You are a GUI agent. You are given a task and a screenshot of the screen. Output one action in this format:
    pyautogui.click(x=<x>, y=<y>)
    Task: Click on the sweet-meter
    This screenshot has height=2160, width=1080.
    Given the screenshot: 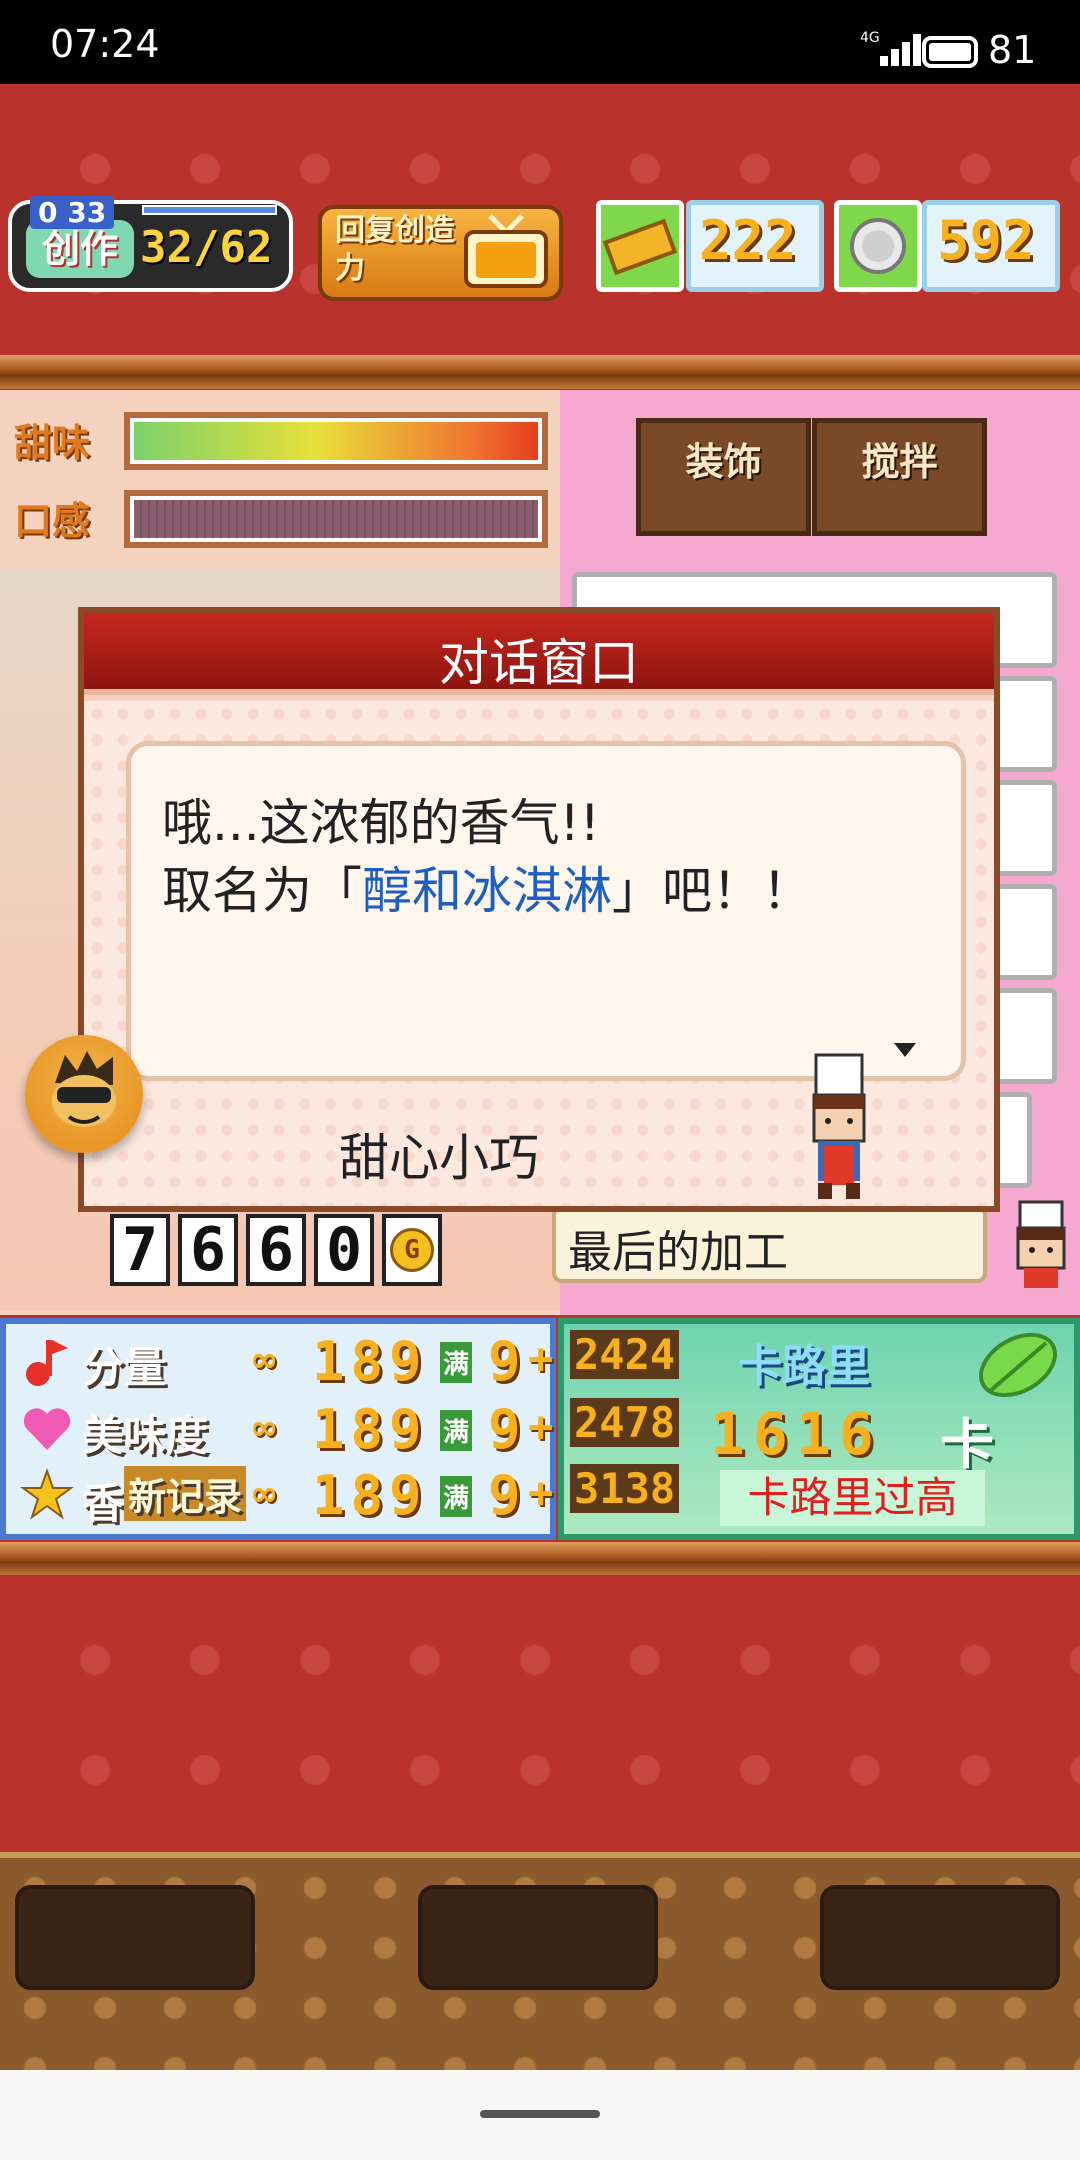 What is the action you would take?
    pyautogui.click(x=336, y=441)
    